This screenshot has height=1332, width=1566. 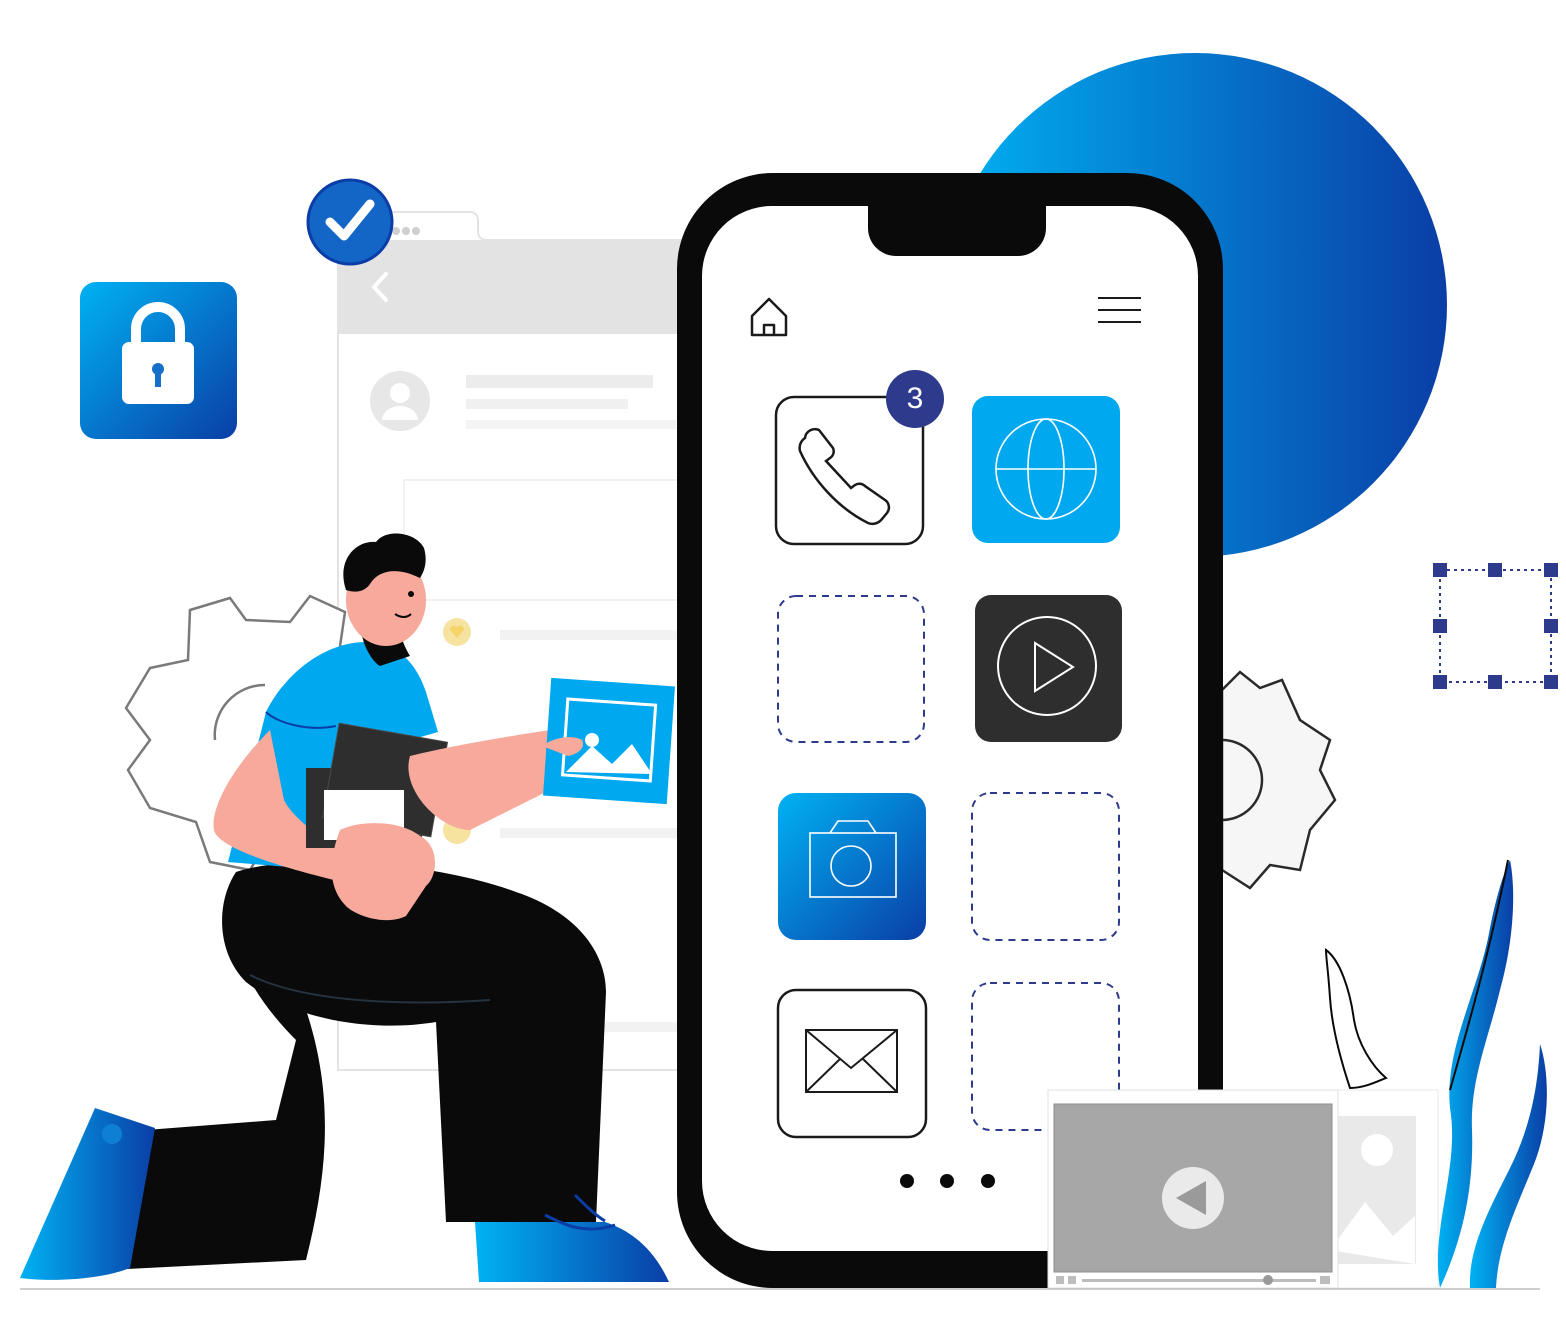 What do you see at coordinates (852, 1063) in the screenshot?
I see `app-mail` at bounding box center [852, 1063].